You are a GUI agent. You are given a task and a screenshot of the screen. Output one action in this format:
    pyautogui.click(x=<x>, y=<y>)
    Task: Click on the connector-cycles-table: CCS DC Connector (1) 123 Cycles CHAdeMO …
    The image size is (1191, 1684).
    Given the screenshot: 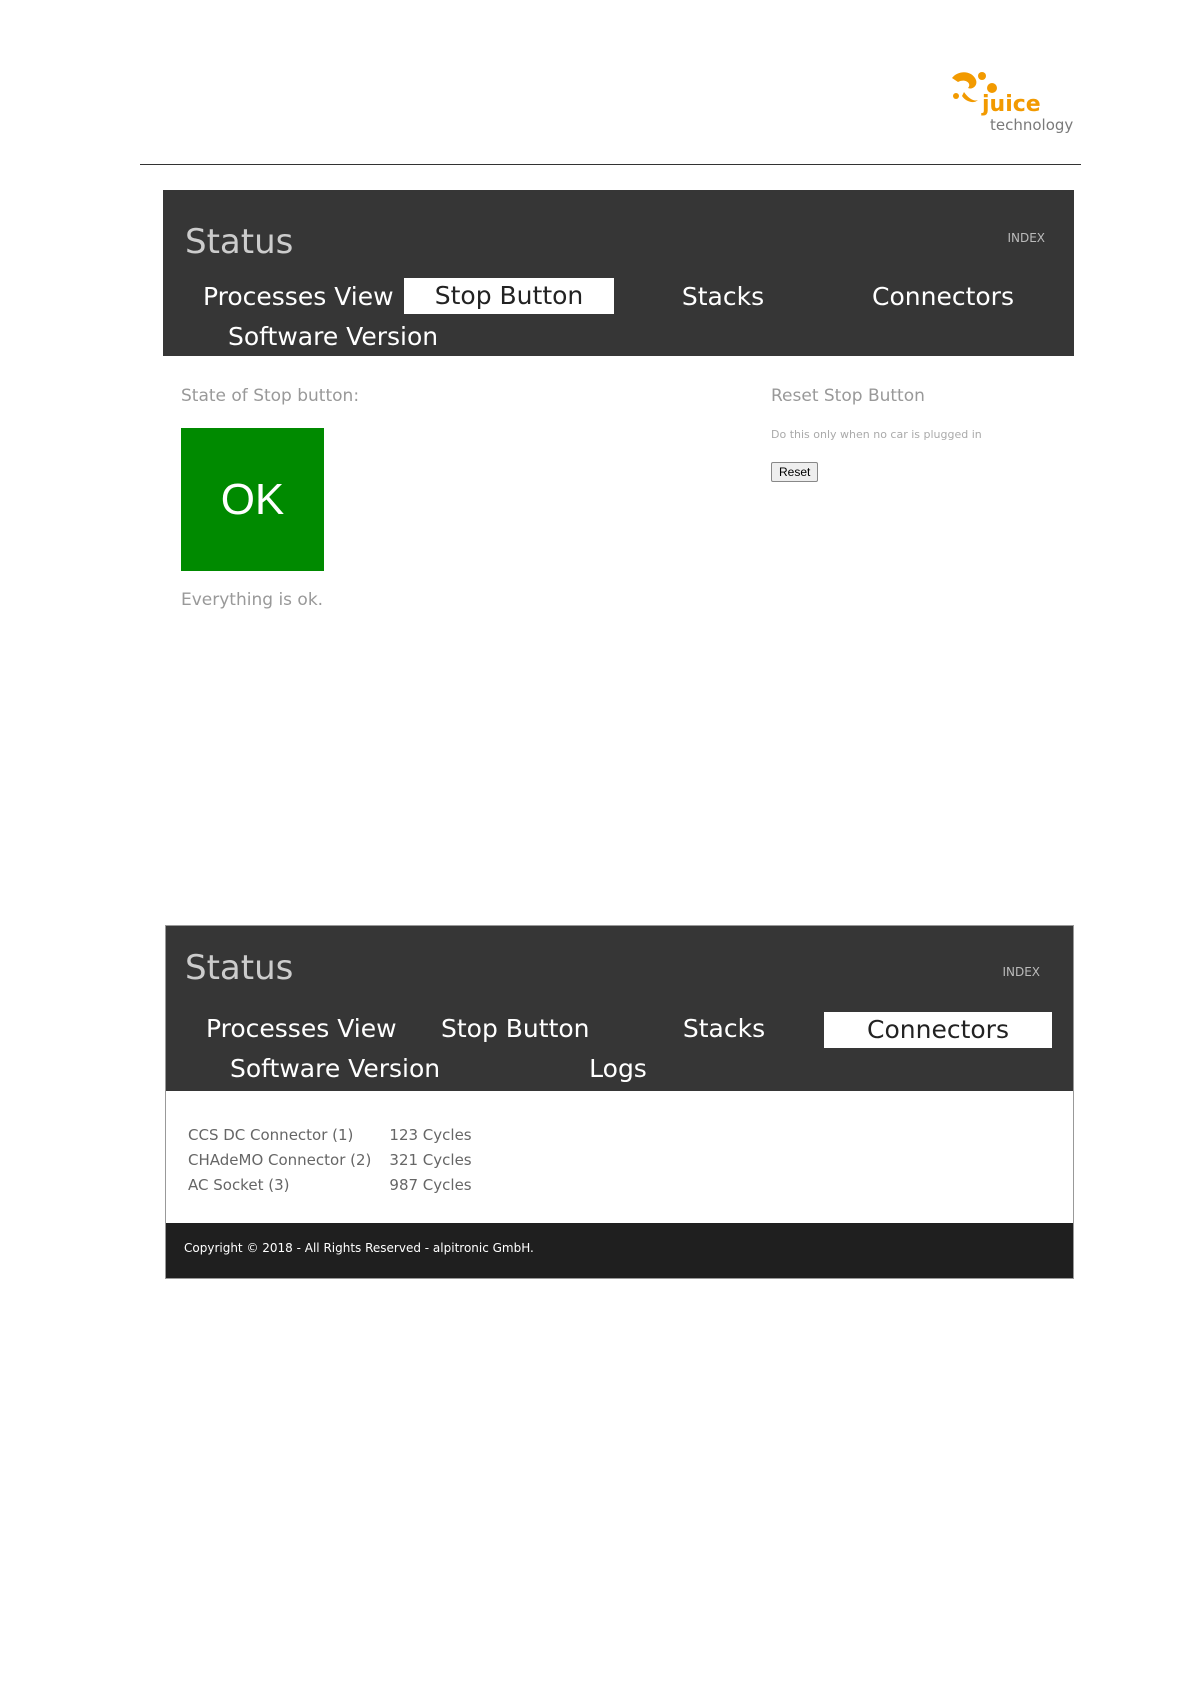 What is the action you would take?
    pyautogui.click(x=339, y=1159)
    